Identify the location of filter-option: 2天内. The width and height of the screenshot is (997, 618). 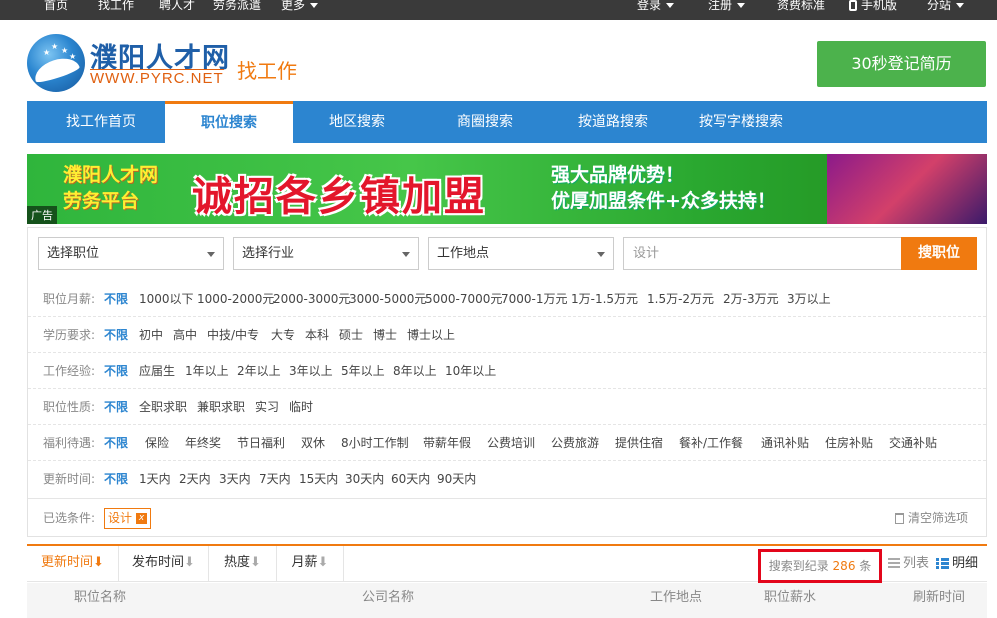
(195, 479).